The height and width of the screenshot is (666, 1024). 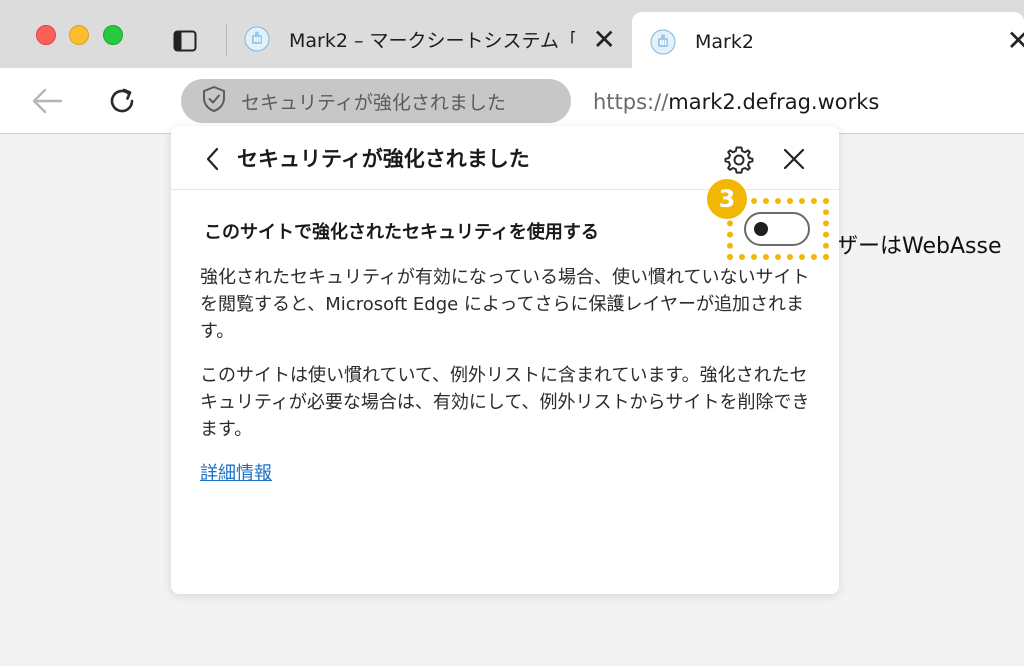 What do you see at coordinates (739, 160) in the screenshot?
I see `gear-icon` at bounding box center [739, 160].